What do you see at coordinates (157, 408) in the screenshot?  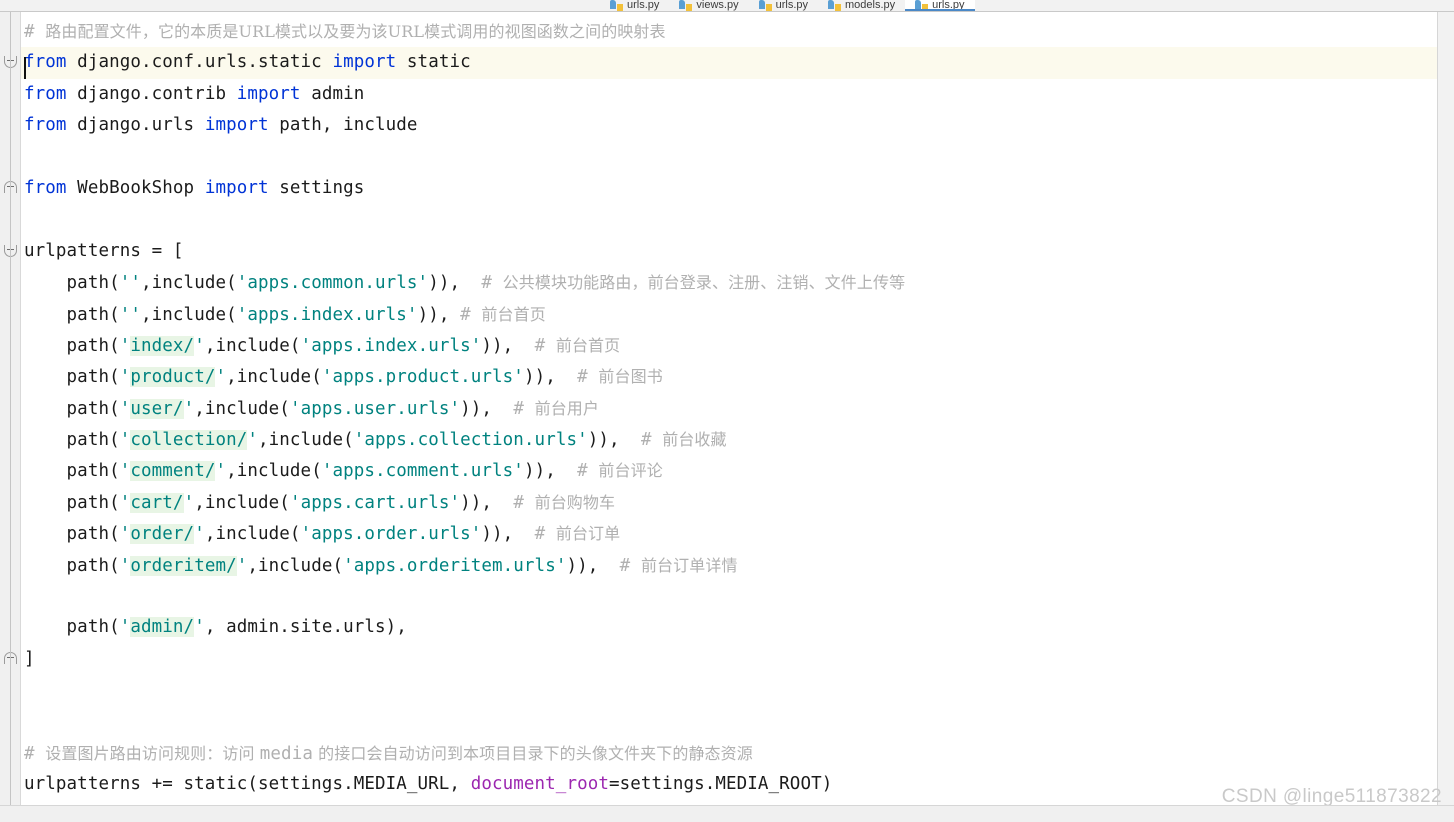 I see `code-token: user/` at bounding box center [157, 408].